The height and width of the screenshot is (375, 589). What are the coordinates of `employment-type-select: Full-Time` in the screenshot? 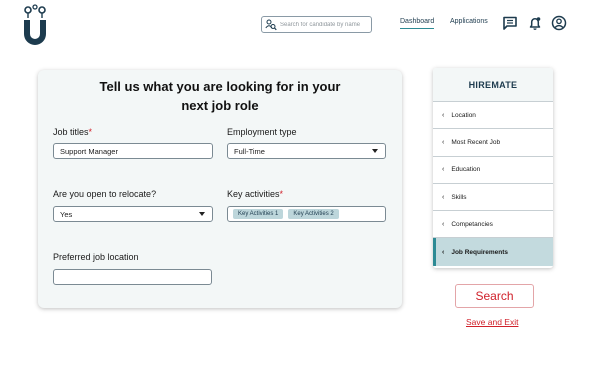 It's located at (306, 151).